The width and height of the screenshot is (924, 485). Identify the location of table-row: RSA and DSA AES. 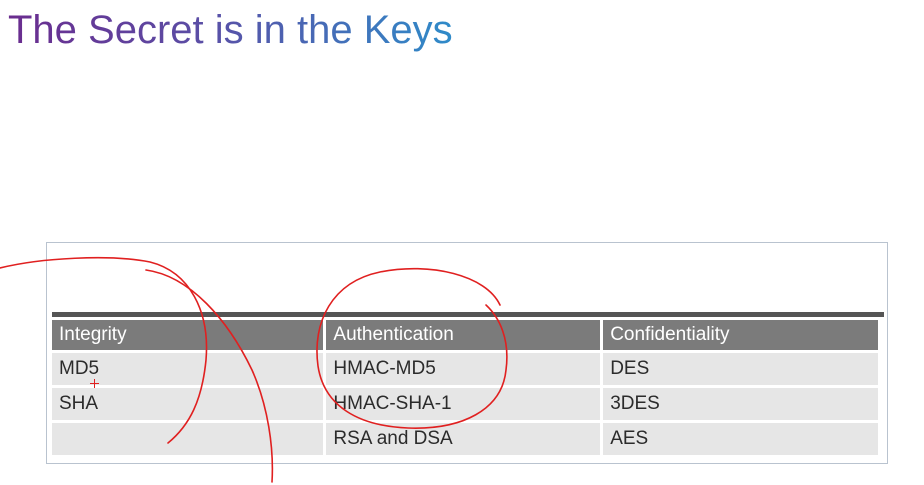
(465, 439).